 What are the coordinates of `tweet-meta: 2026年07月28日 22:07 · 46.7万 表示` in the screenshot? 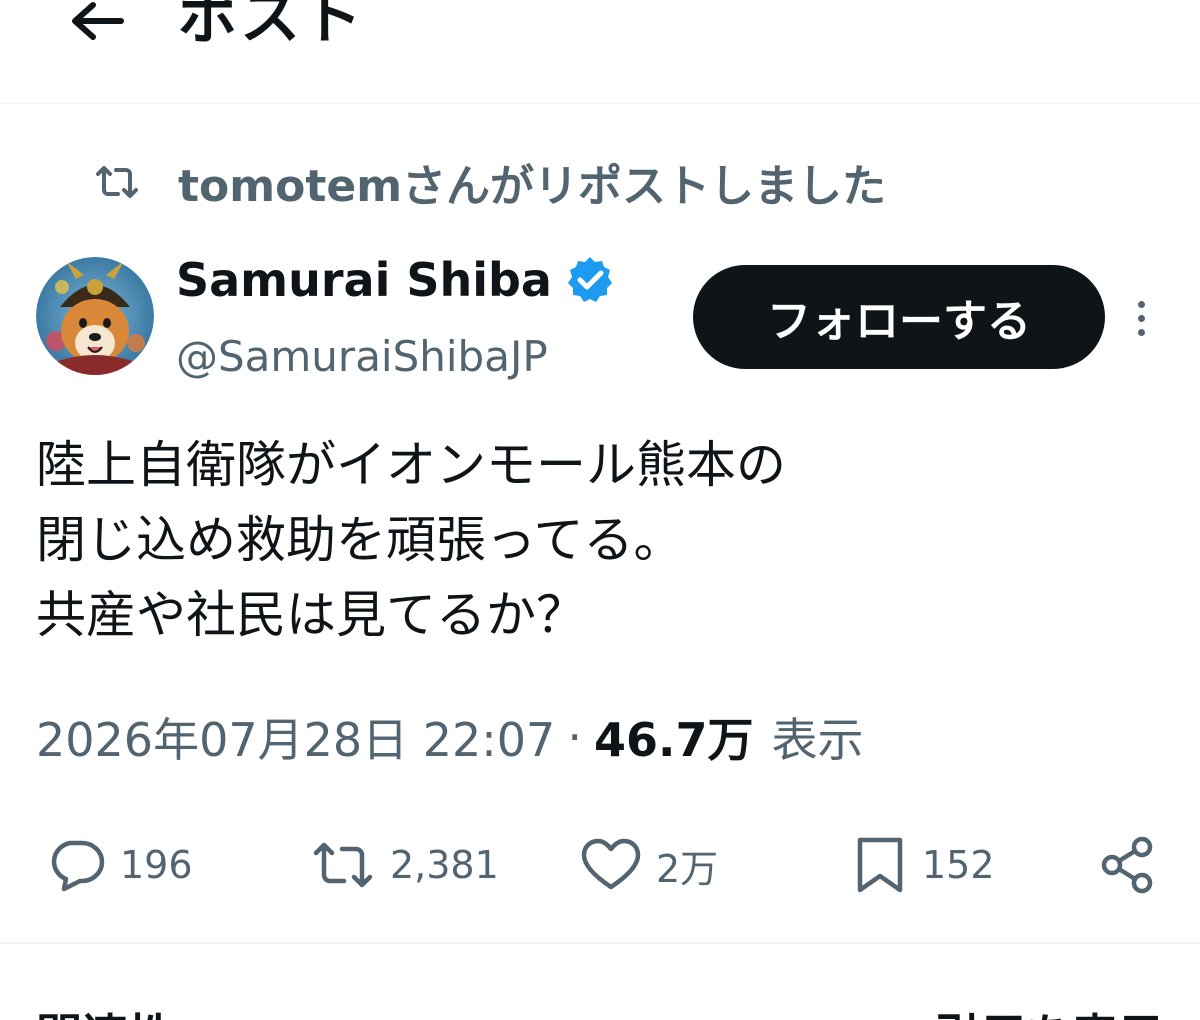 It's located at (449, 737).